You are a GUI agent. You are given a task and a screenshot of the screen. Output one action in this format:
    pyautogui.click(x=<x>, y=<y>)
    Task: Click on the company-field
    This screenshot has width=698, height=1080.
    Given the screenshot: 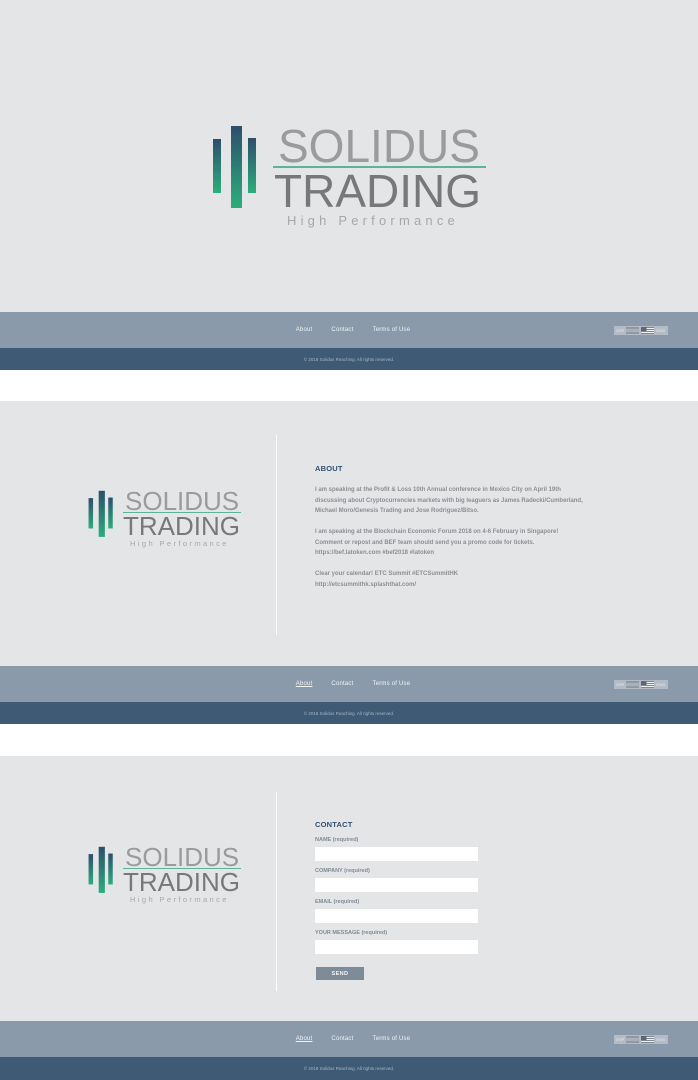 What is the action you would take?
    pyautogui.click(x=396, y=885)
    